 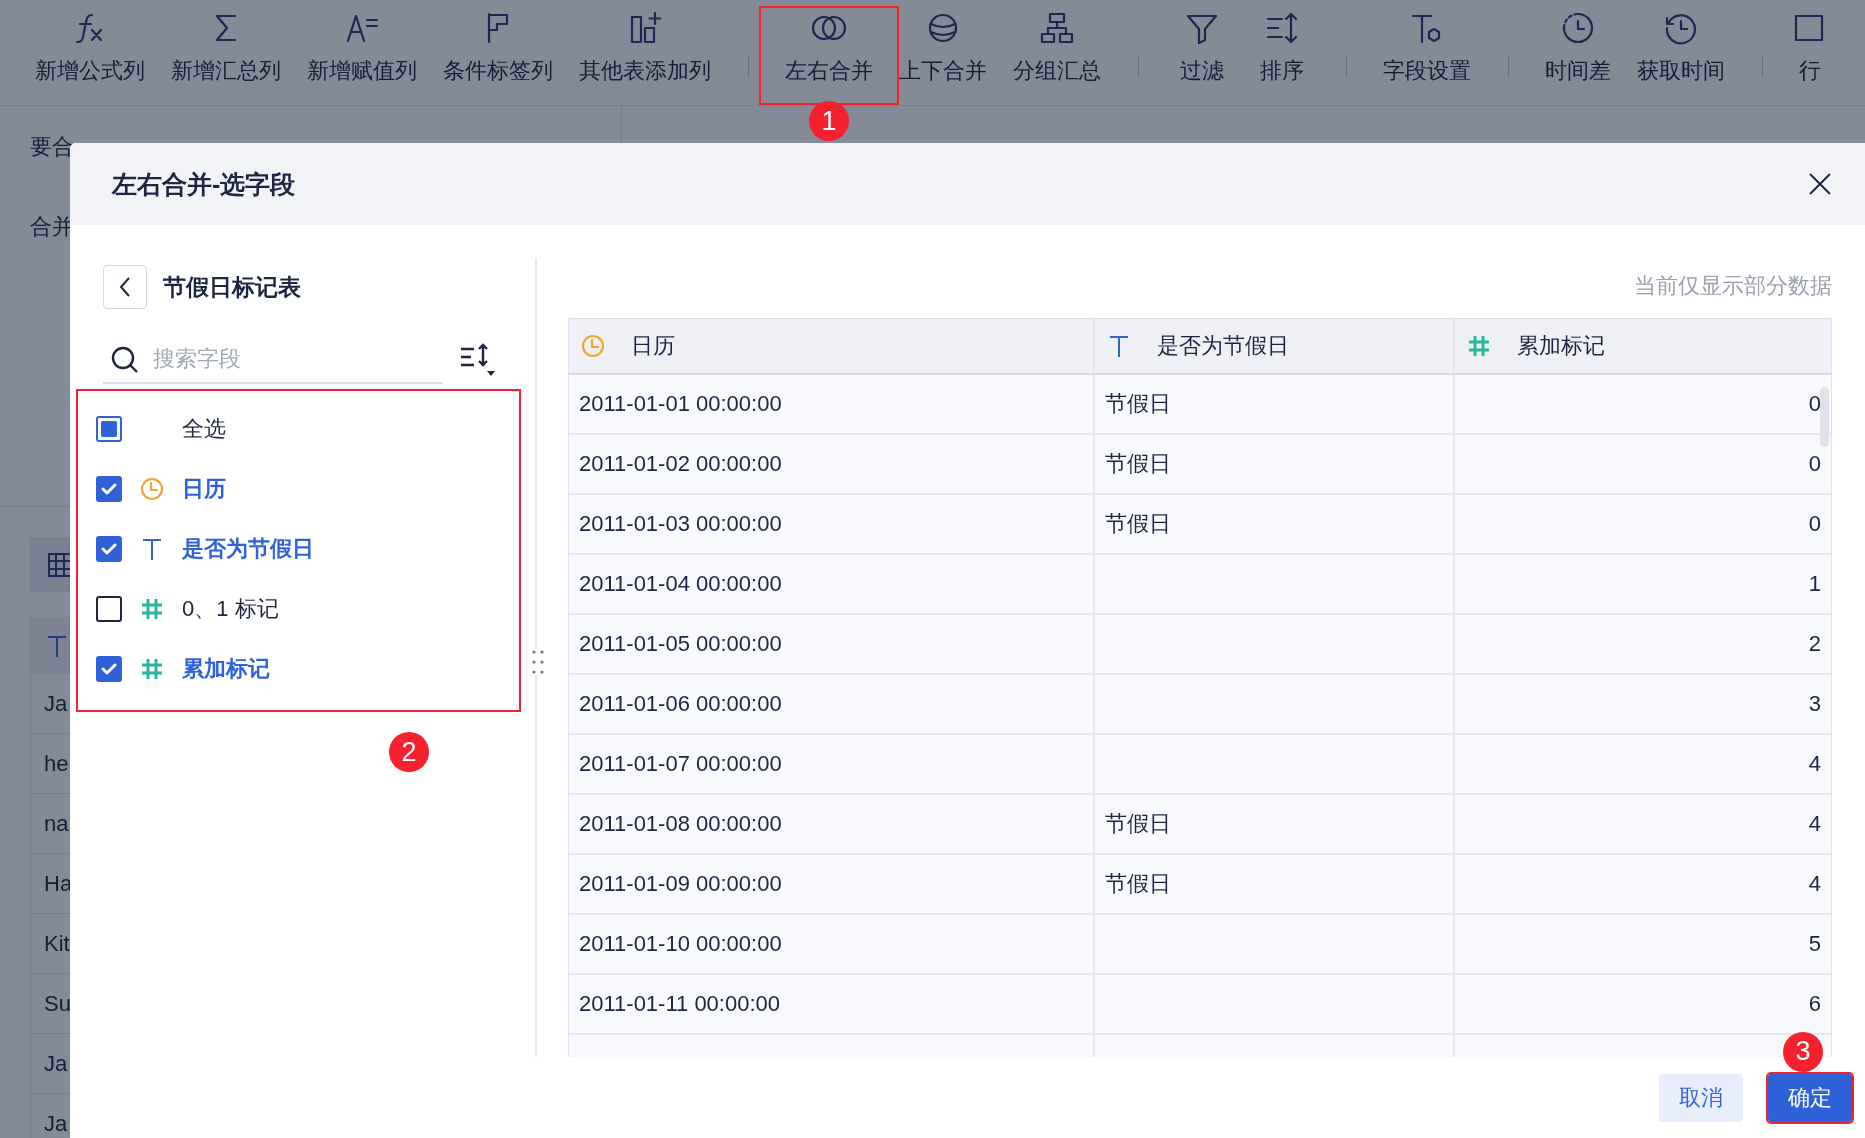 I want to click on back-button, so click(x=125, y=287).